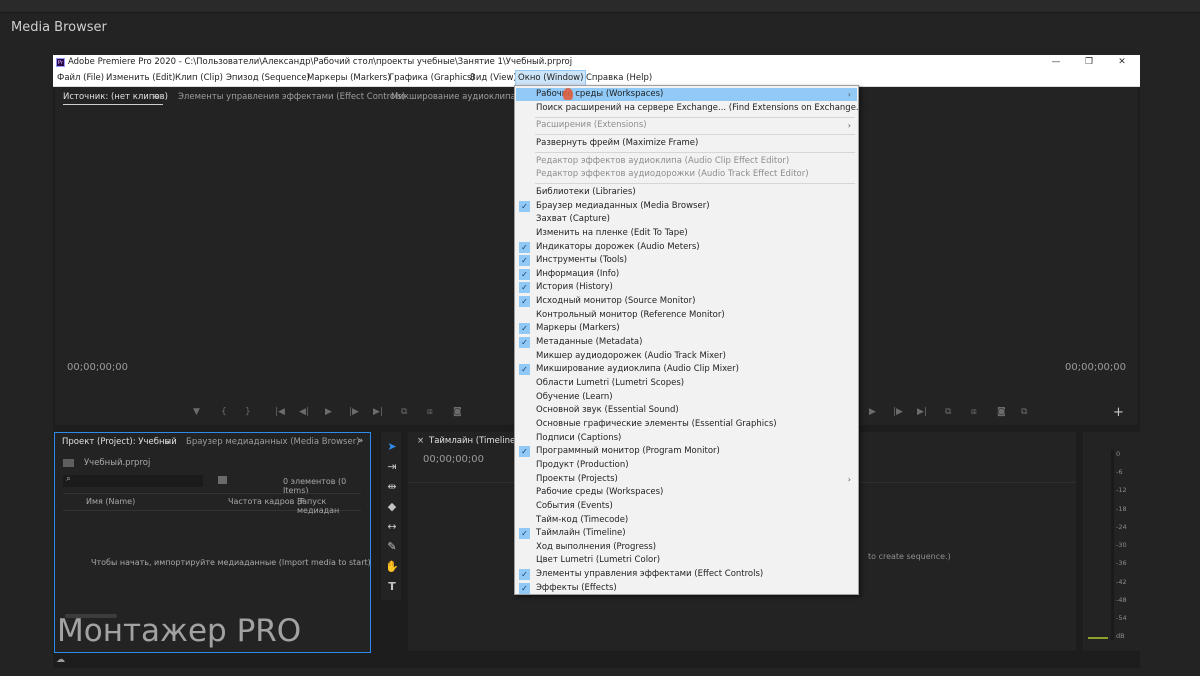 The image size is (1200, 676). What do you see at coordinates (140, 78) in the screenshot?
I see `menu-edit: Изменить (Edit)` at bounding box center [140, 78].